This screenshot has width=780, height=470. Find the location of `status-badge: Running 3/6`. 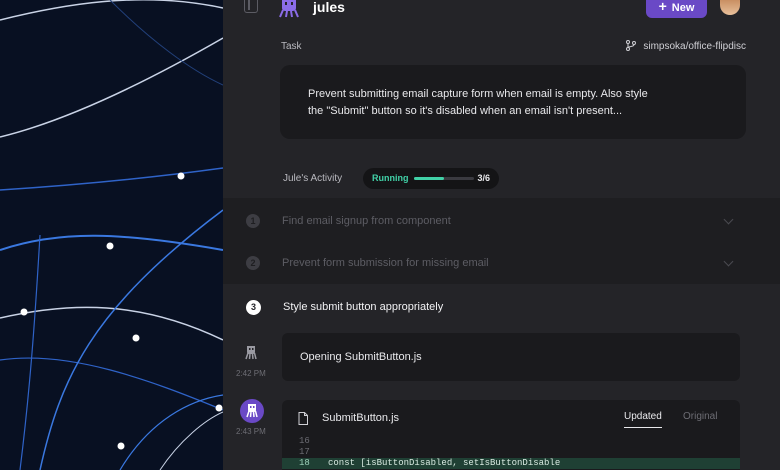

status-badge: Running 3/6 is located at coordinates (431, 178).